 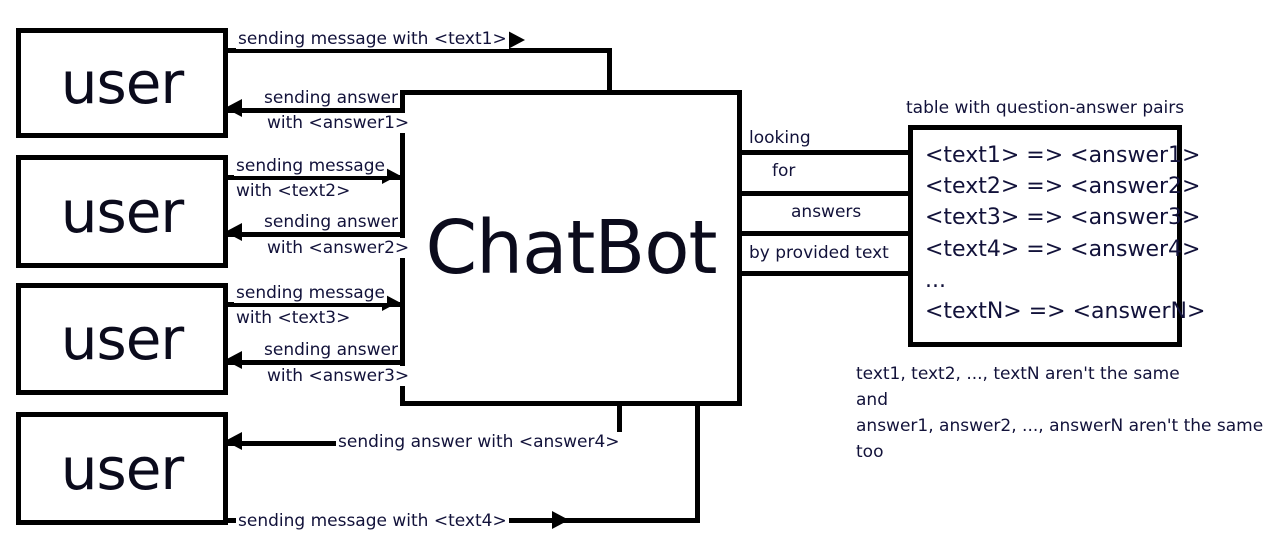 What do you see at coordinates (225, 83) in the screenshot?
I see `connector-user1-stem` at bounding box center [225, 83].